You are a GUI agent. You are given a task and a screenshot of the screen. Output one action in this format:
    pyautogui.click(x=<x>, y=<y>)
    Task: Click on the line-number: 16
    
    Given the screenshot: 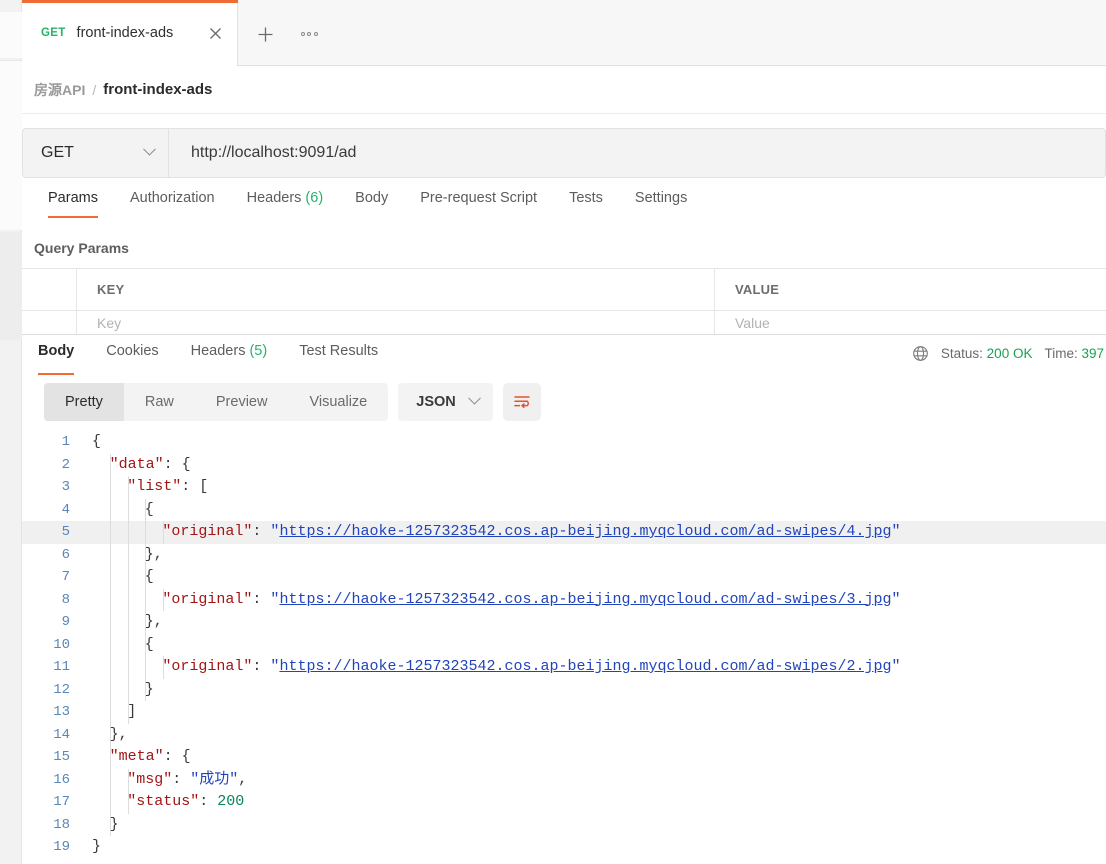 What is the action you would take?
    pyautogui.click(x=61, y=779)
    